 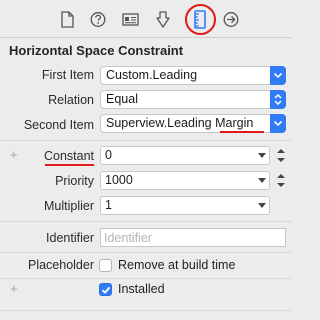 What do you see at coordinates (185, 155) in the screenshot?
I see `constant-combo: 0` at bounding box center [185, 155].